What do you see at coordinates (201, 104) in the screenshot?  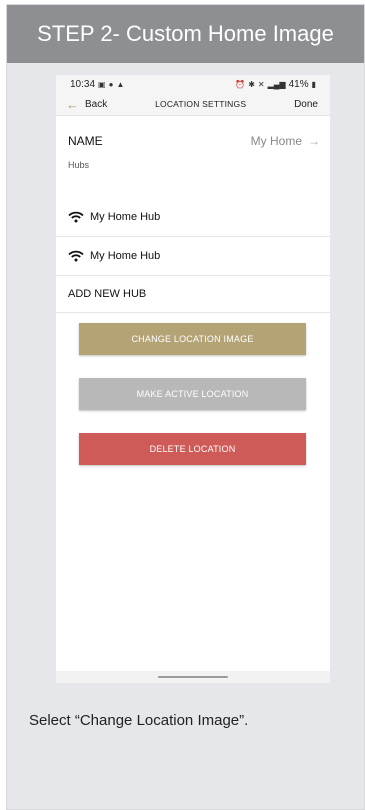 I see `screen-title: LOCATION SETTINGS` at bounding box center [201, 104].